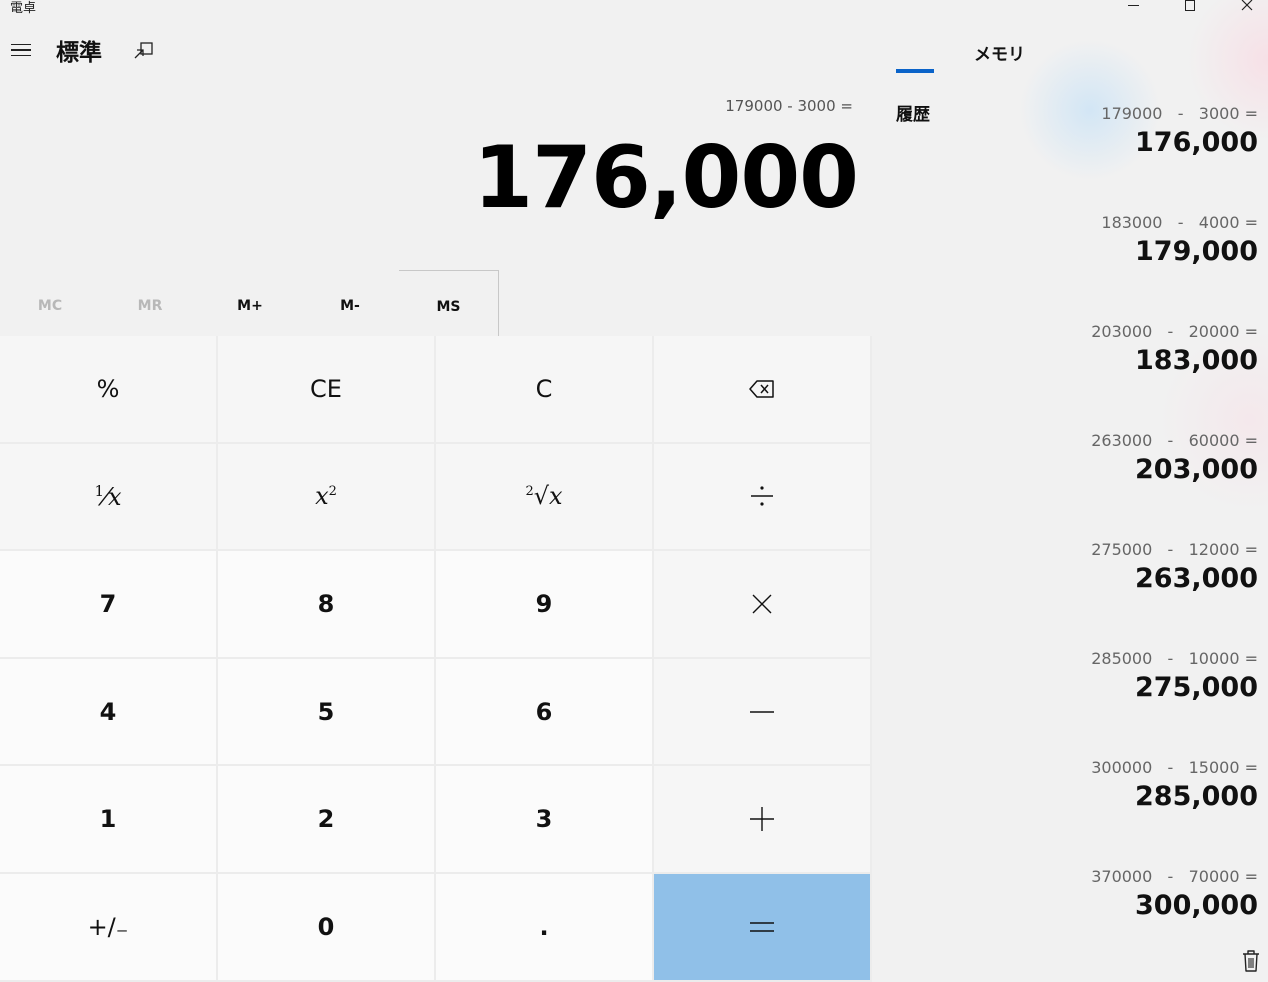 The width and height of the screenshot is (1268, 982). Describe the element at coordinates (1251, 961) in the screenshot. I see `trash-icon` at that location.